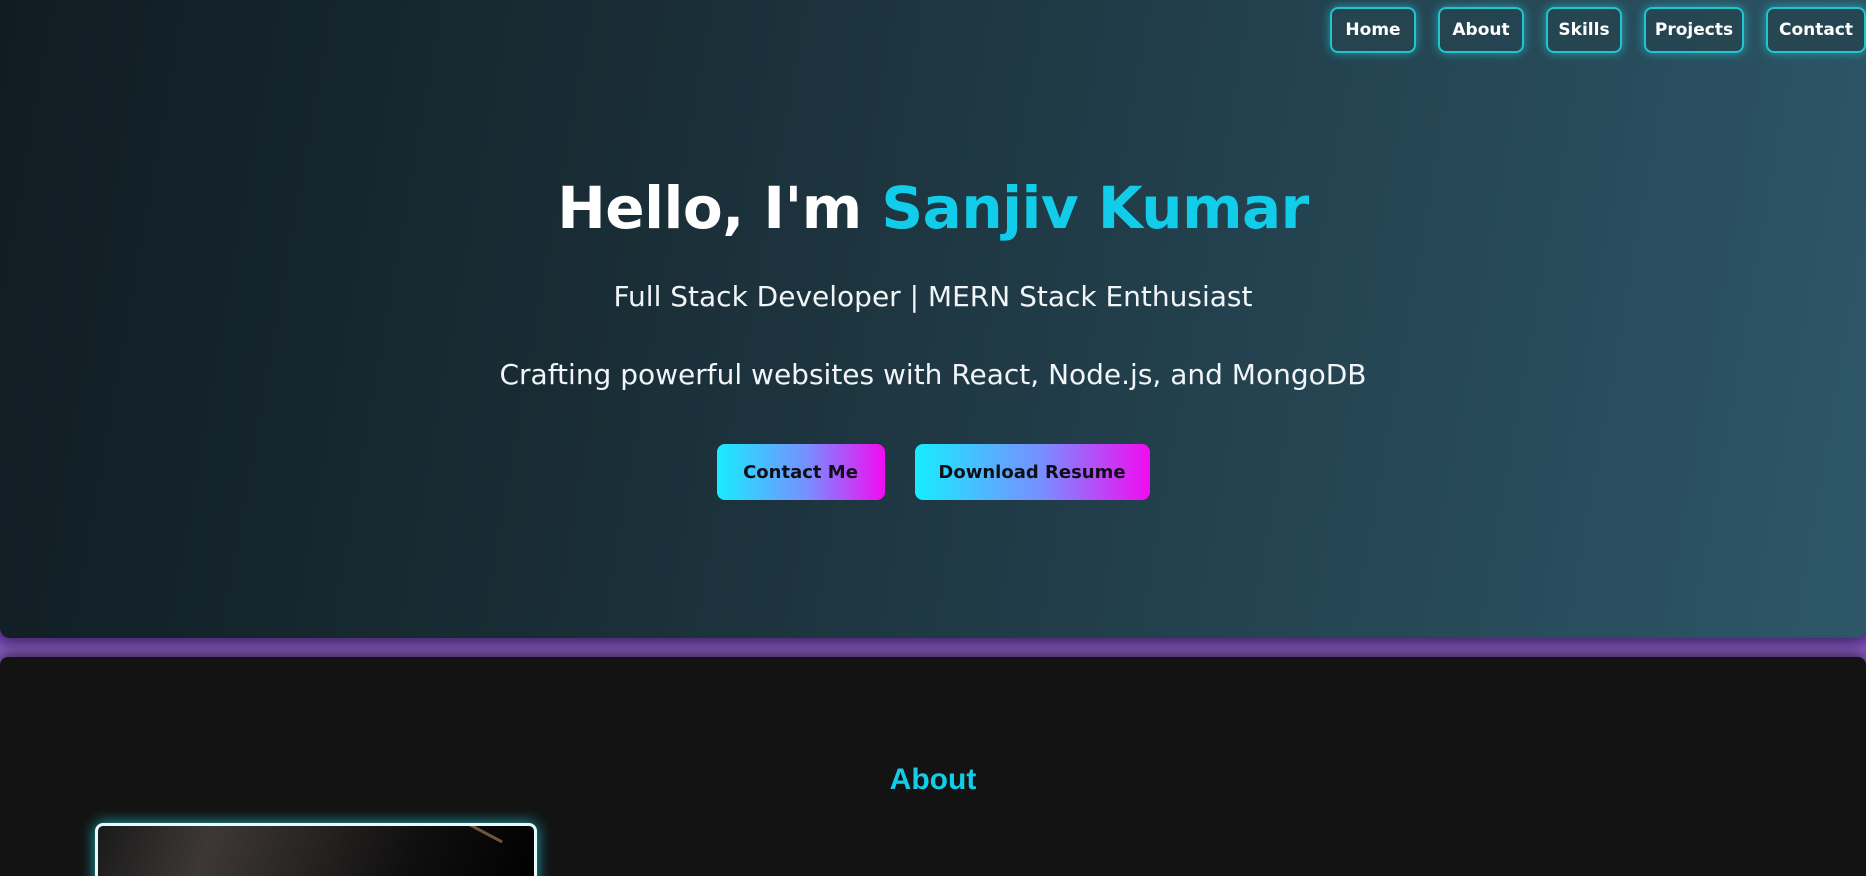  What do you see at coordinates (1584, 30) in the screenshot?
I see `nav-skills-link: Skills` at bounding box center [1584, 30].